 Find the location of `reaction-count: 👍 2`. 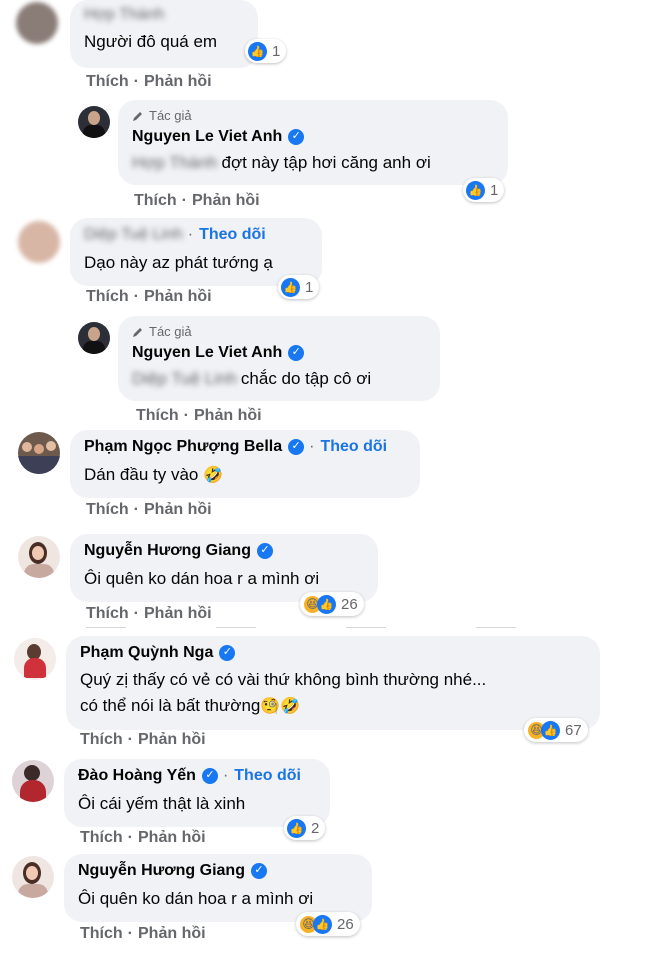

reaction-count: 👍 2 is located at coordinates (305, 828).